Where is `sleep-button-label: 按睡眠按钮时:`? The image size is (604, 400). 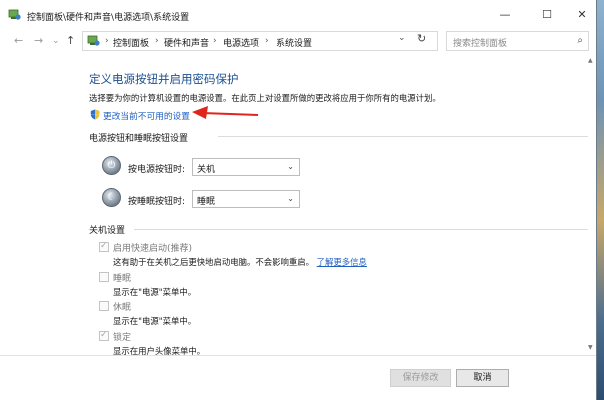
sleep-button-label: 按睡眠按钮时: is located at coordinates (157, 202).